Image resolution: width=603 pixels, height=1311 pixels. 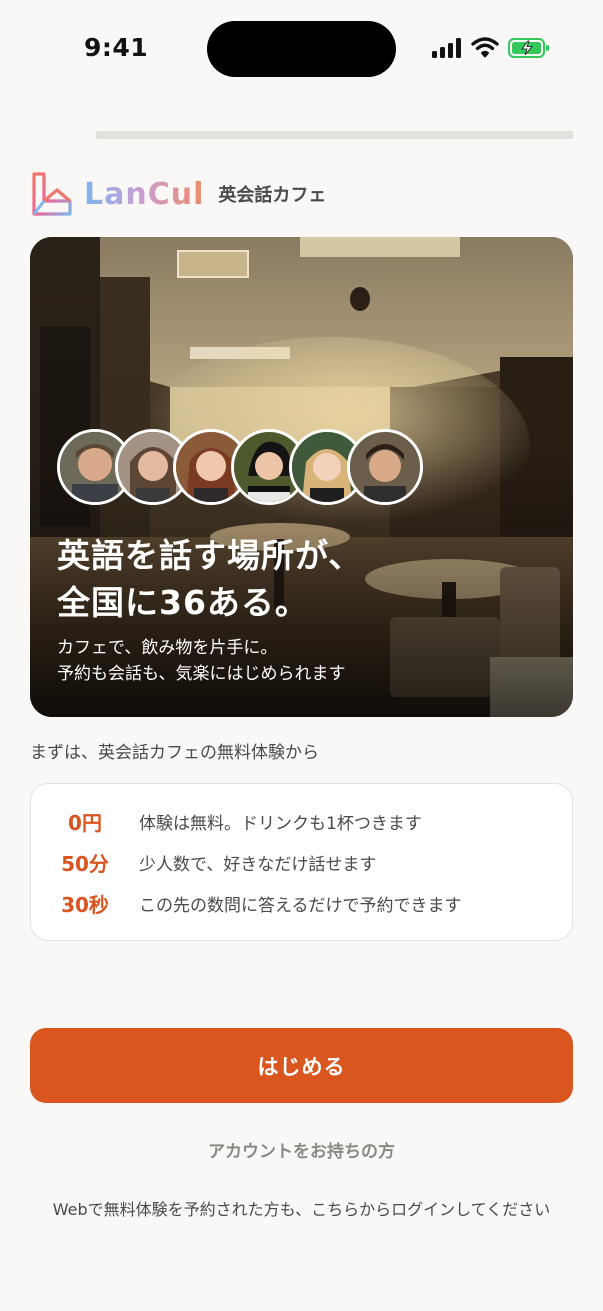 What do you see at coordinates (167, 648) in the screenshot?
I see `hero-subtitle-line: カフェで、飲み物を片手に。` at bounding box center [167, 648].